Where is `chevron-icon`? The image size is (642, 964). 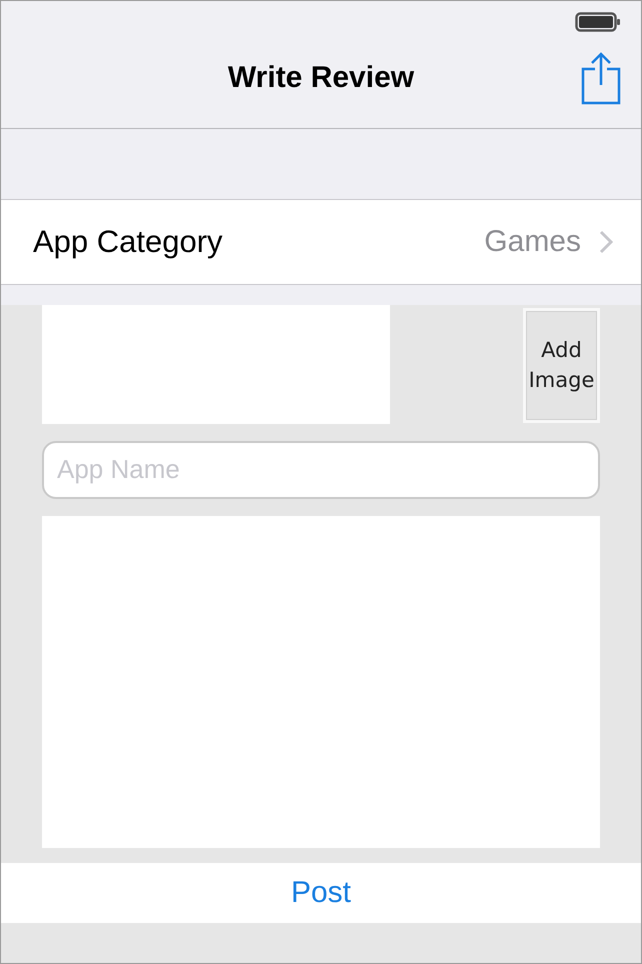
chevron-icon is located at coordinates (606, 242).